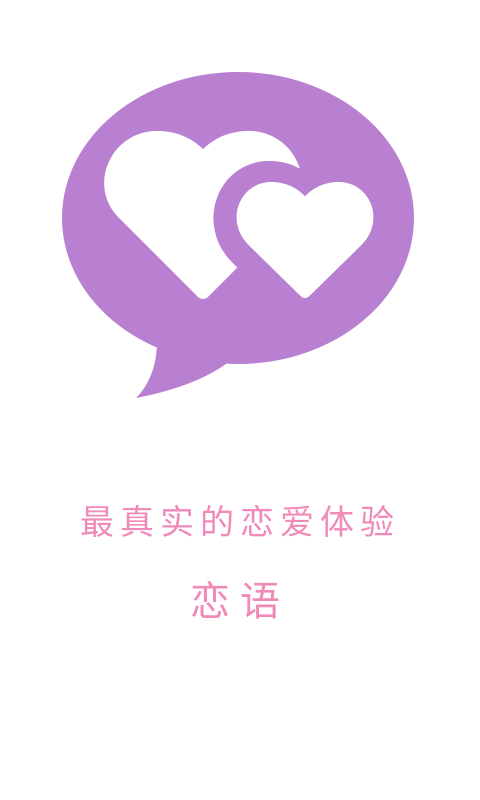  I want to click on tagline: 最真实的恋爱体验, so click(240, 523).